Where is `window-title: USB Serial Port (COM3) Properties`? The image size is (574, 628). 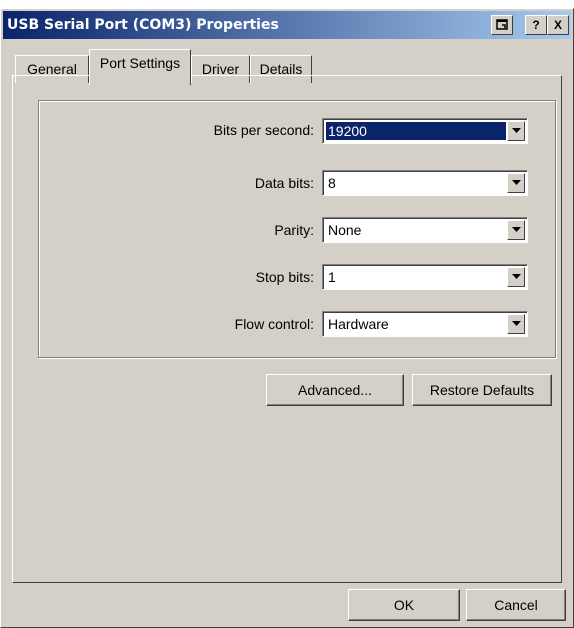 window-title: USB Serial Port (COM3) Properties is located at coordinates (143, 25).